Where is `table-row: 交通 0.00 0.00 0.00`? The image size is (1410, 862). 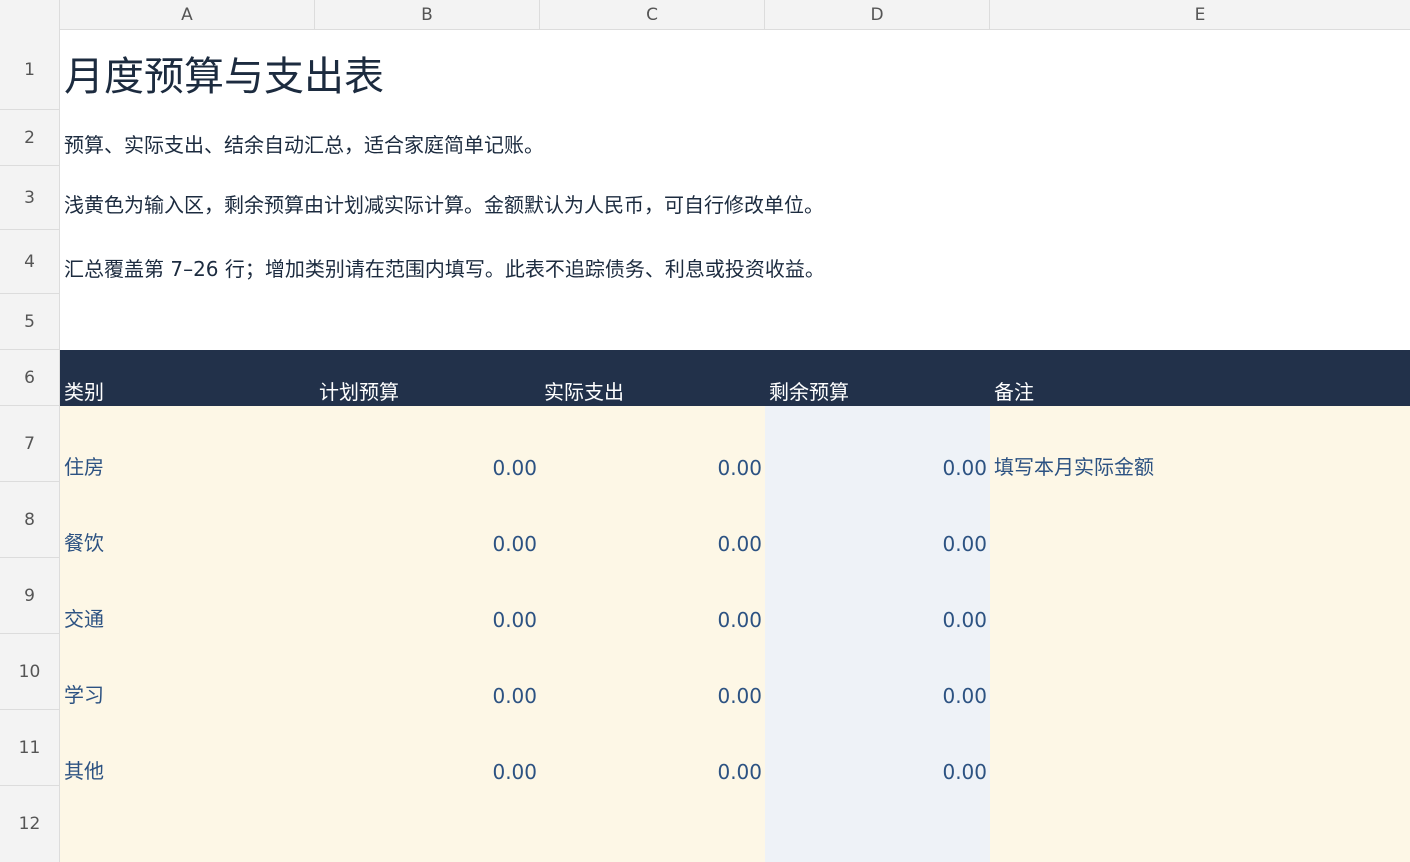
table-row: 交通 0.00 0.00 0.00 is located at coordinates (735, 596).